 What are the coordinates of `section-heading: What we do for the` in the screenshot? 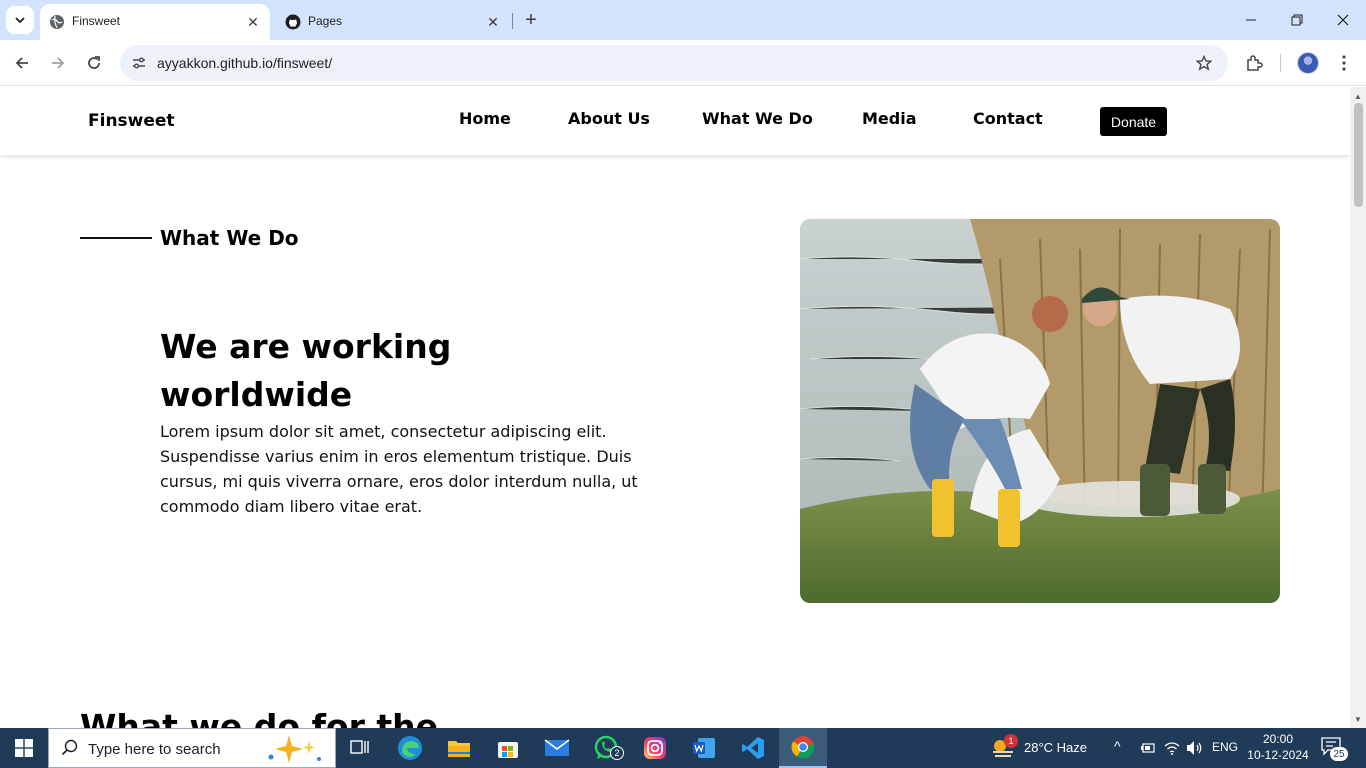 It's located at (259, 717).